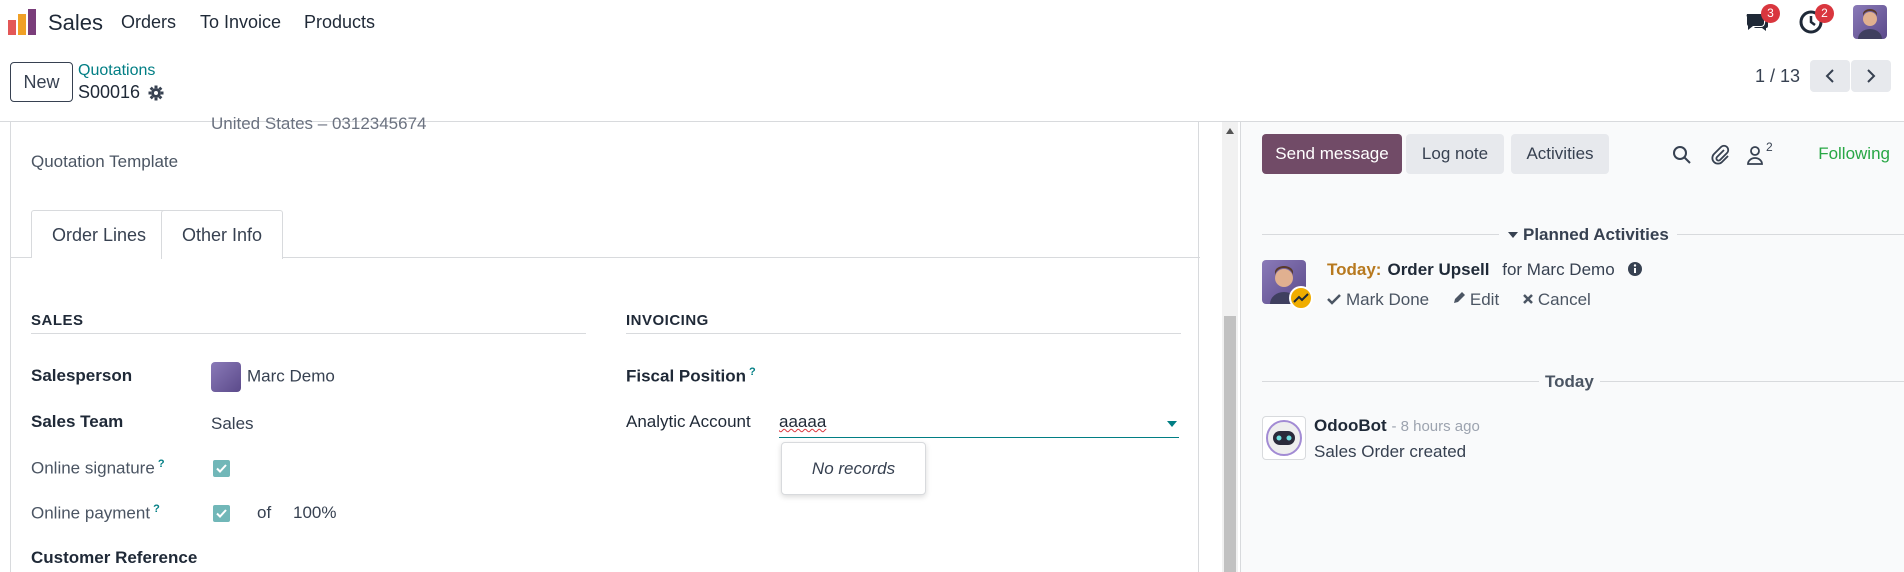 The image size is (1904, 572). I want to click on breadcrumb-current: S00016, so click(121, 92).